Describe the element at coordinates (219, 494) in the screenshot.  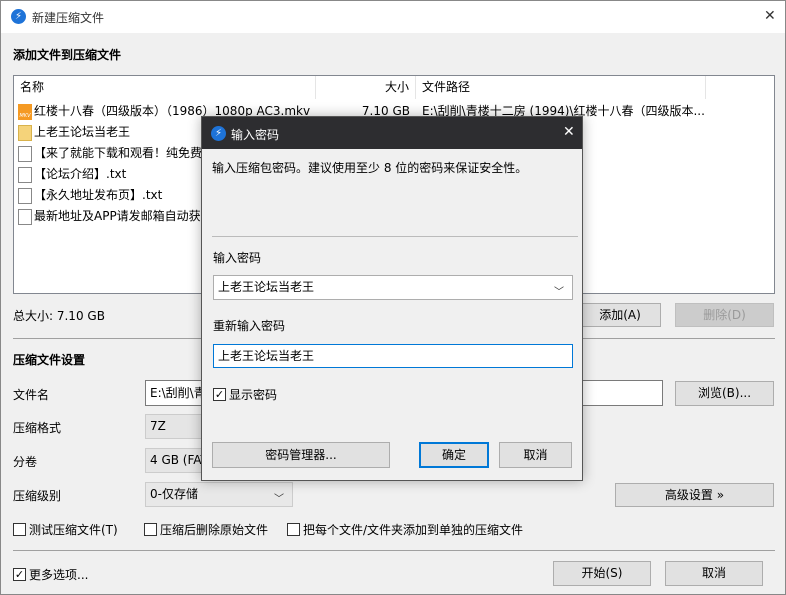
I see `level-select: 0-仅存储 ﹀` at that location.